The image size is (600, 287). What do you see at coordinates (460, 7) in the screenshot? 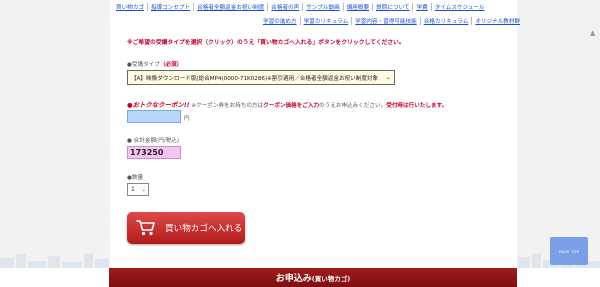
I see `nav-link-schedule: タイムスケジュール` at bounding box center [460, 7].